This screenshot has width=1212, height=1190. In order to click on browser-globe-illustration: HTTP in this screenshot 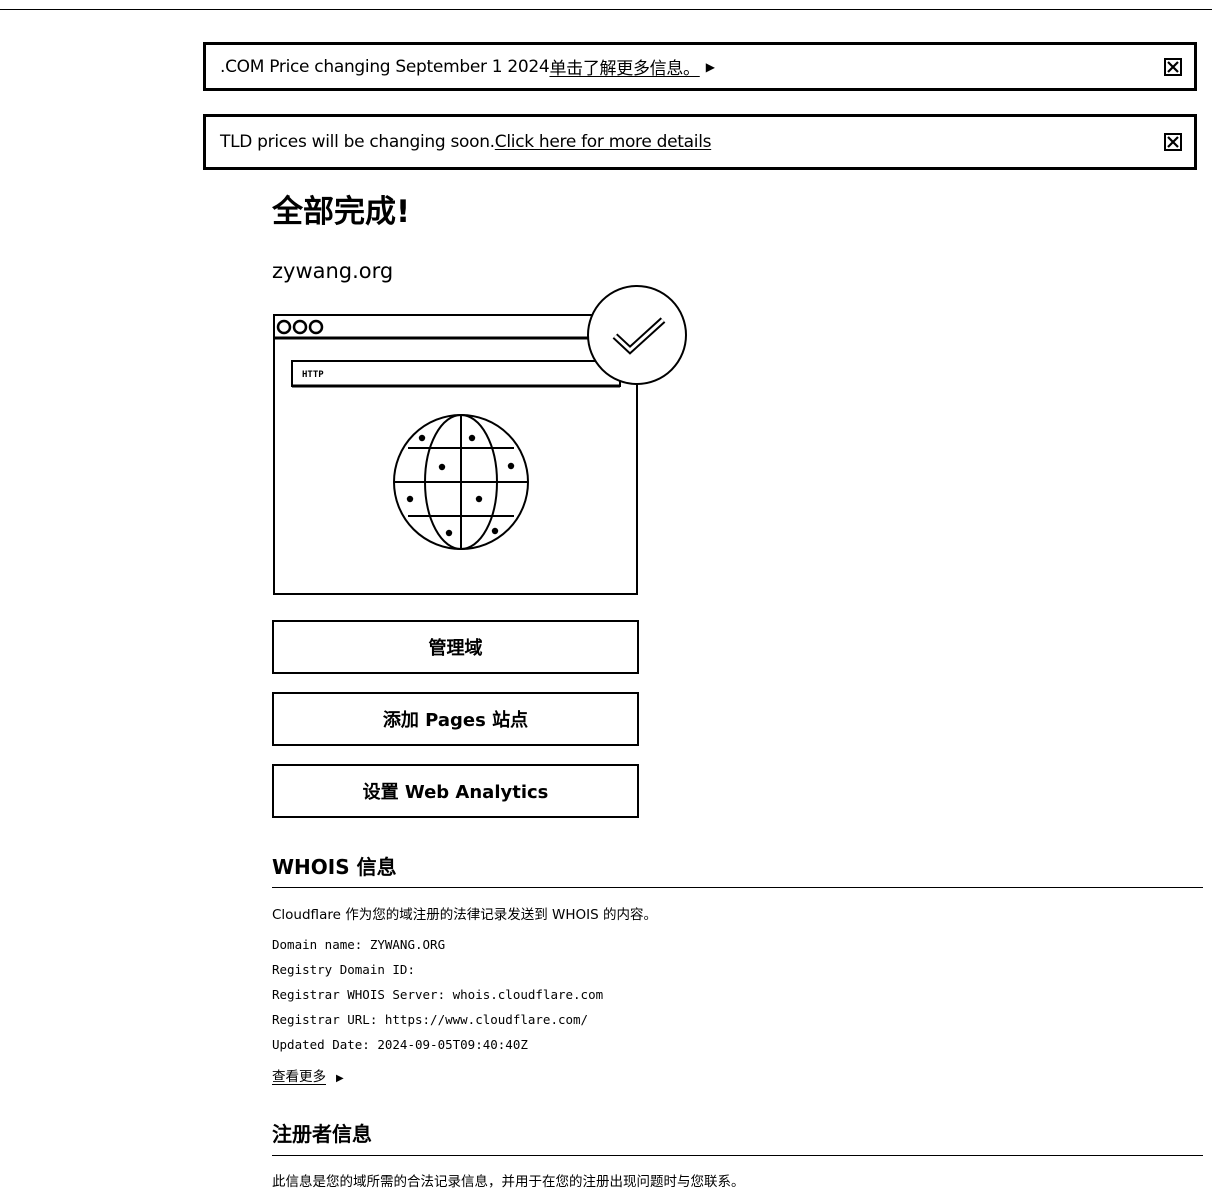, I will do `click(480, 440)`.